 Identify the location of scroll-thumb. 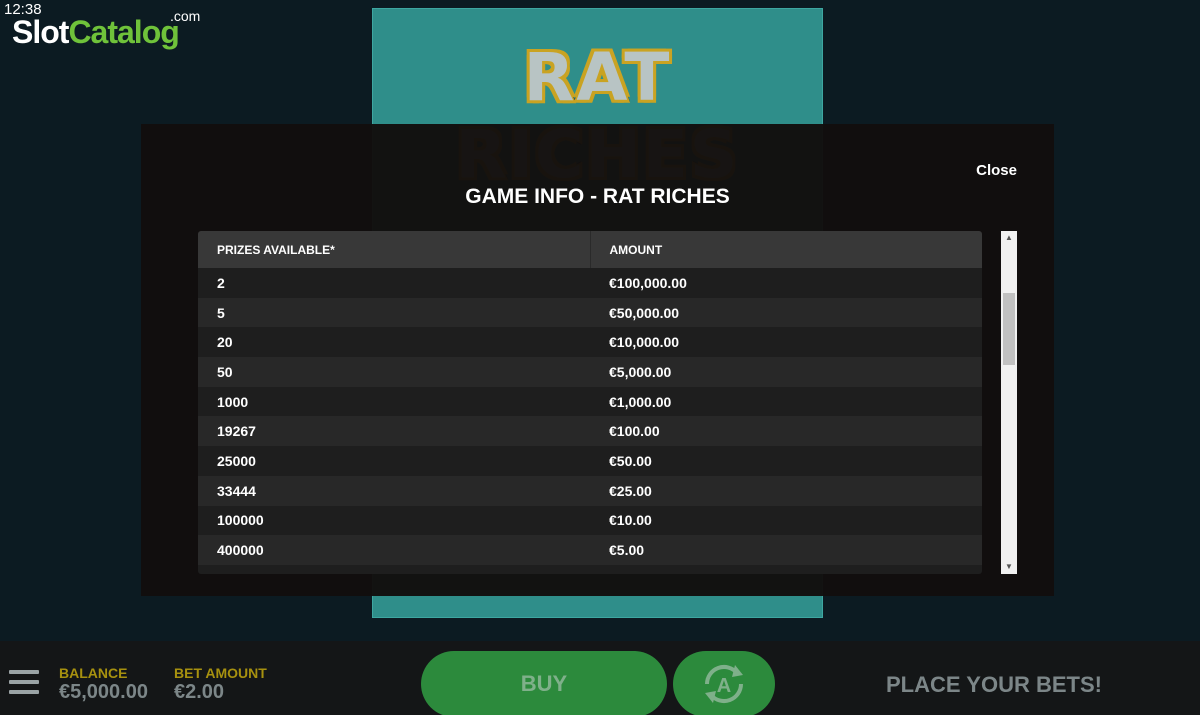
(1009, 329).